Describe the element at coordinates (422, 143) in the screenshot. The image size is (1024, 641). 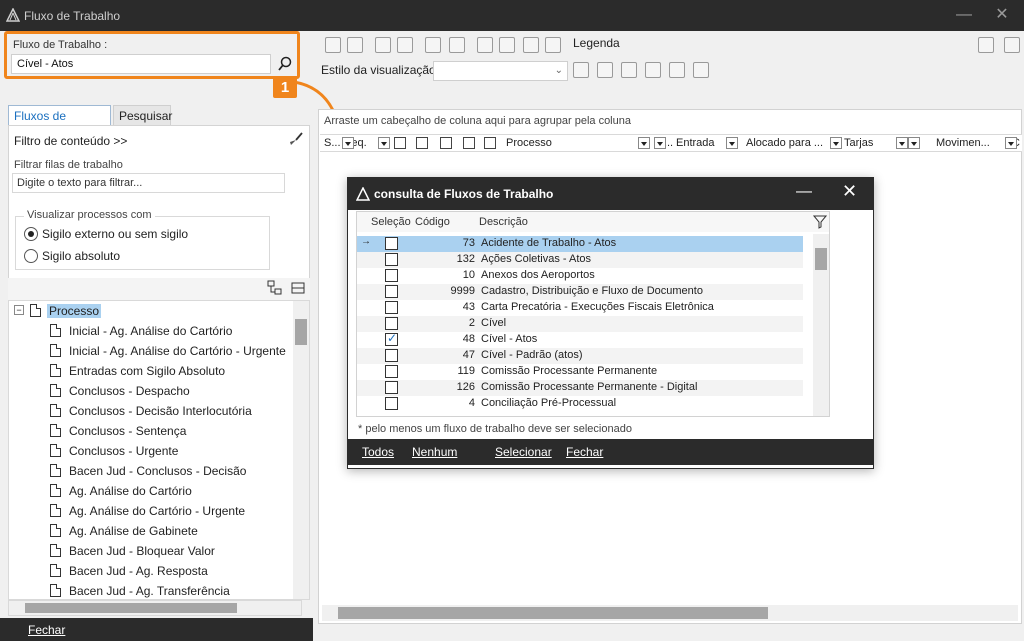
I see `check-icon` at that location.